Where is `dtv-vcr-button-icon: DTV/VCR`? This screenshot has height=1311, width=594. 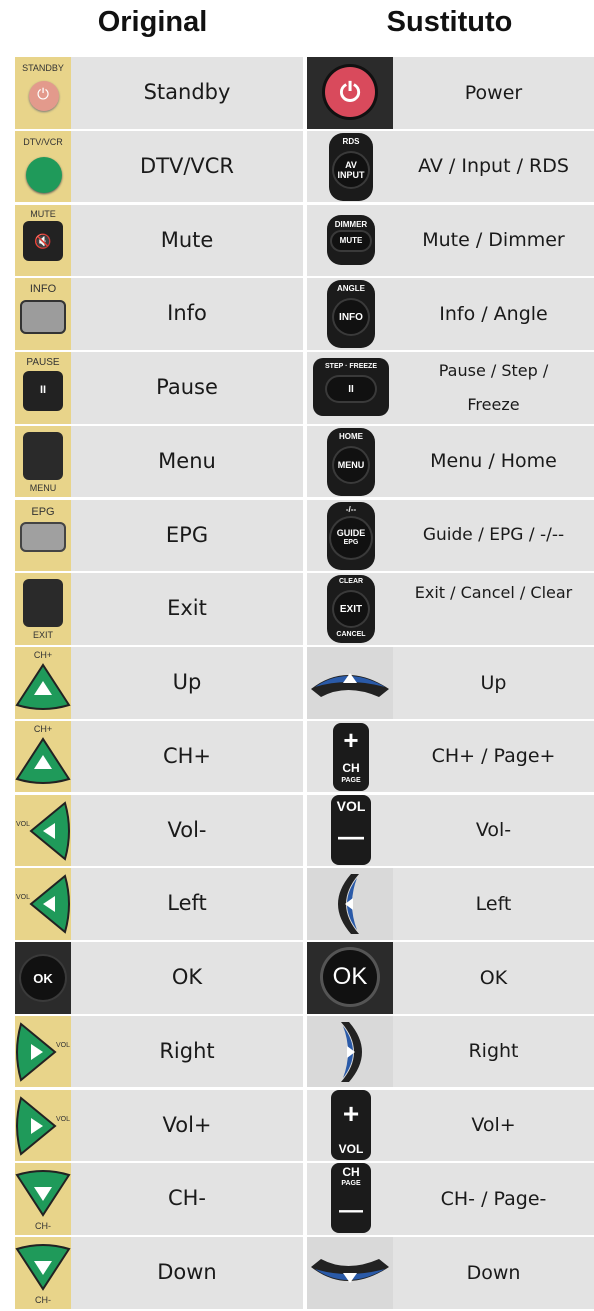 dtv-vcr-button-icon: DTV/VCR is located at coordinates (43, 166).